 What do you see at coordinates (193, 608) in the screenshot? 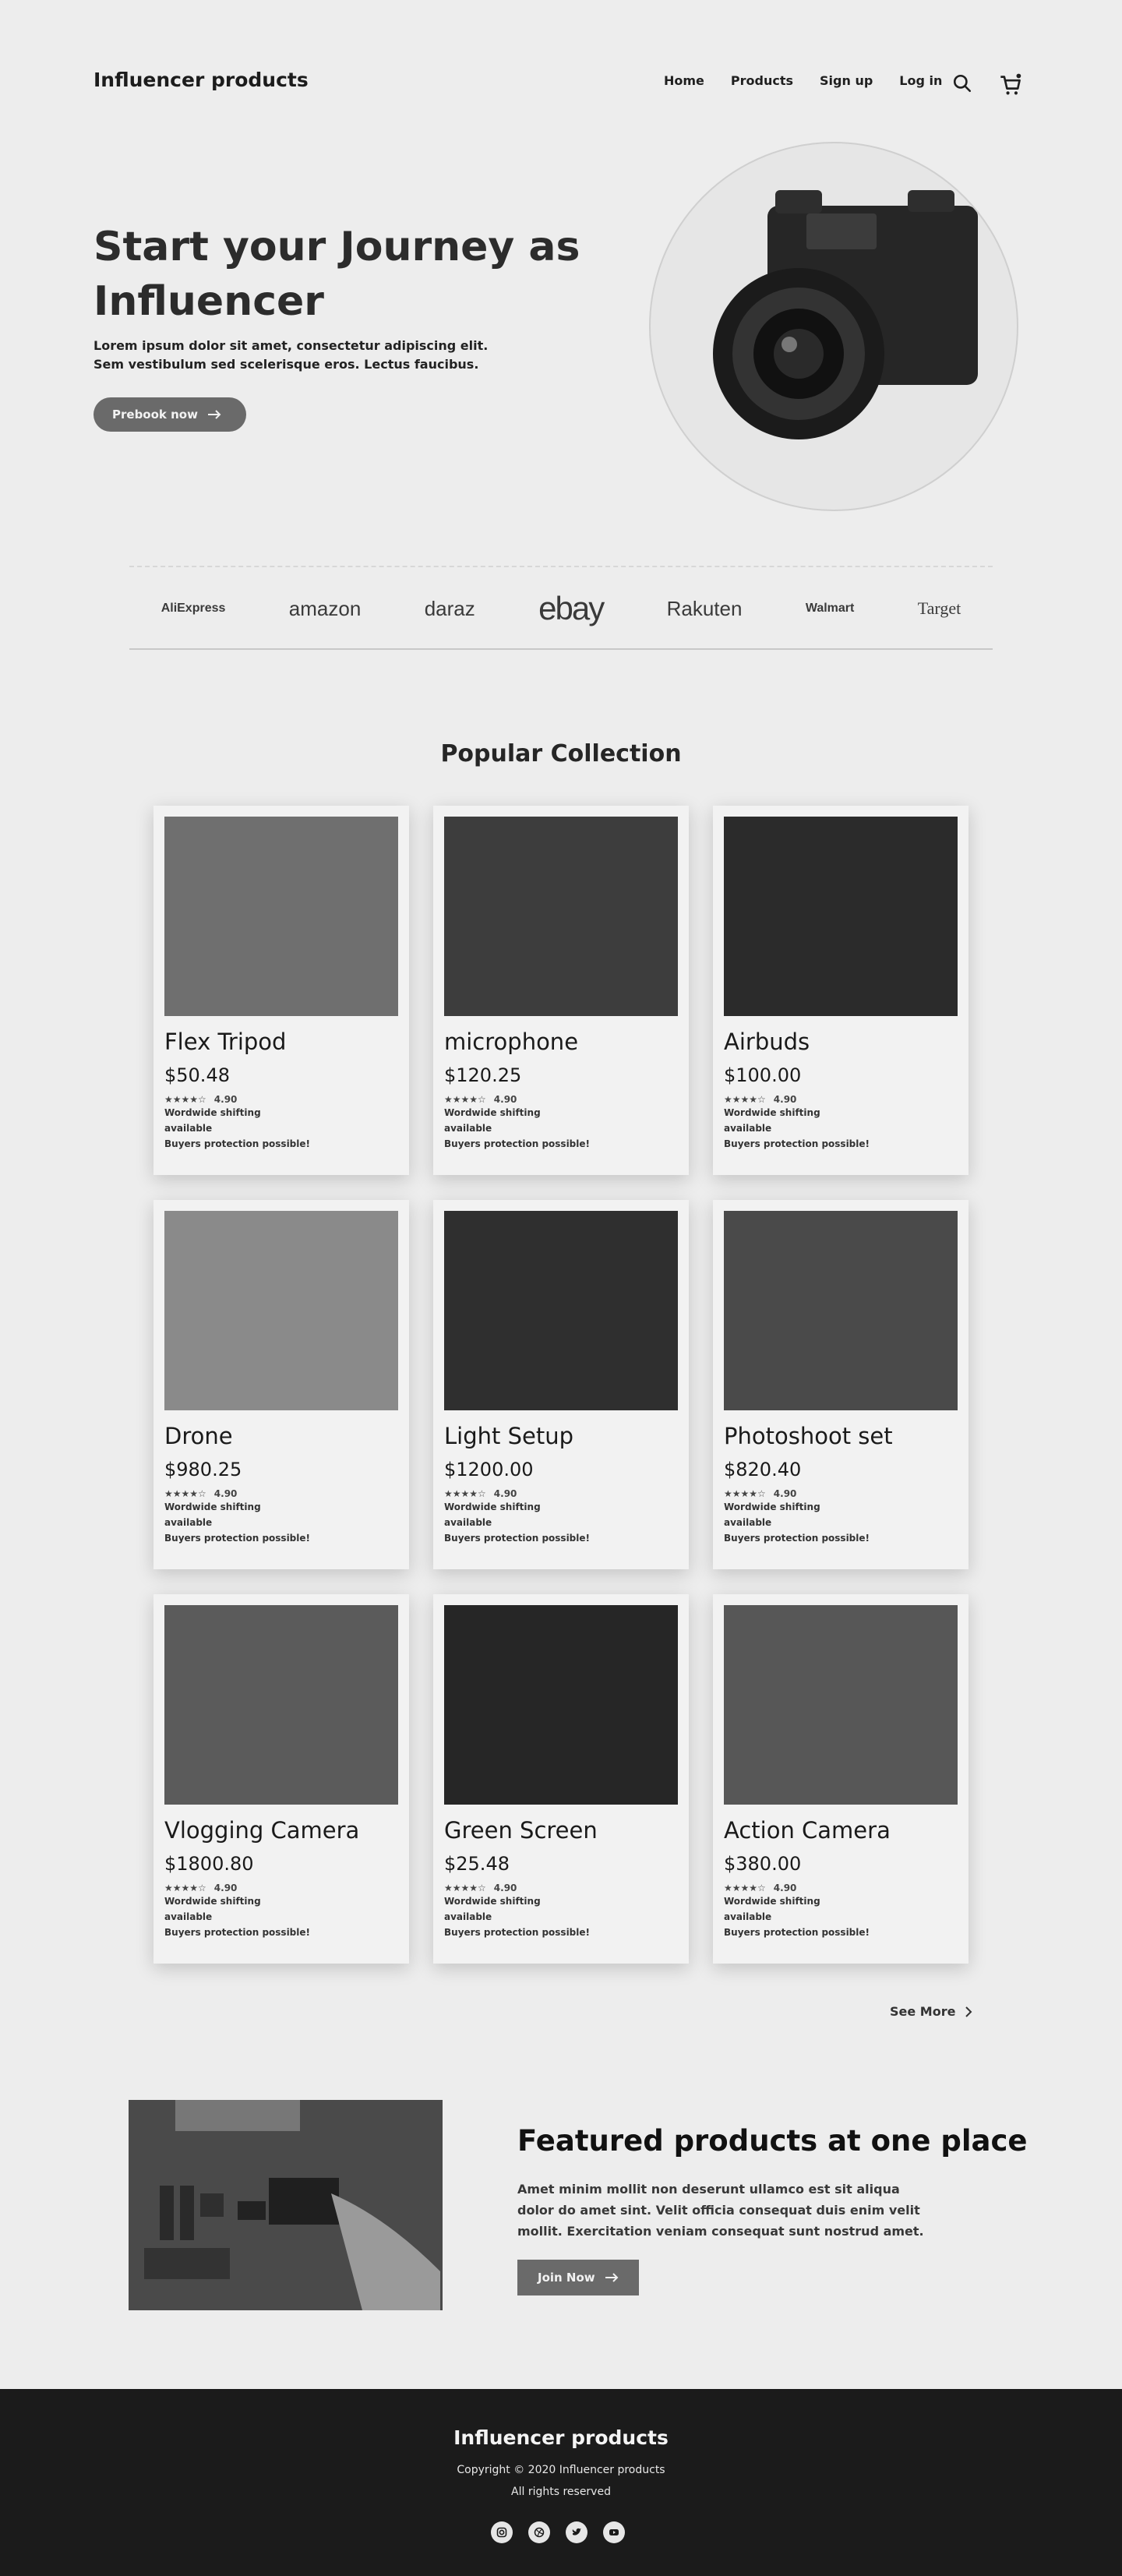
I see `brand-aliexpress: AliExpress` at bounding box center [193, 608].